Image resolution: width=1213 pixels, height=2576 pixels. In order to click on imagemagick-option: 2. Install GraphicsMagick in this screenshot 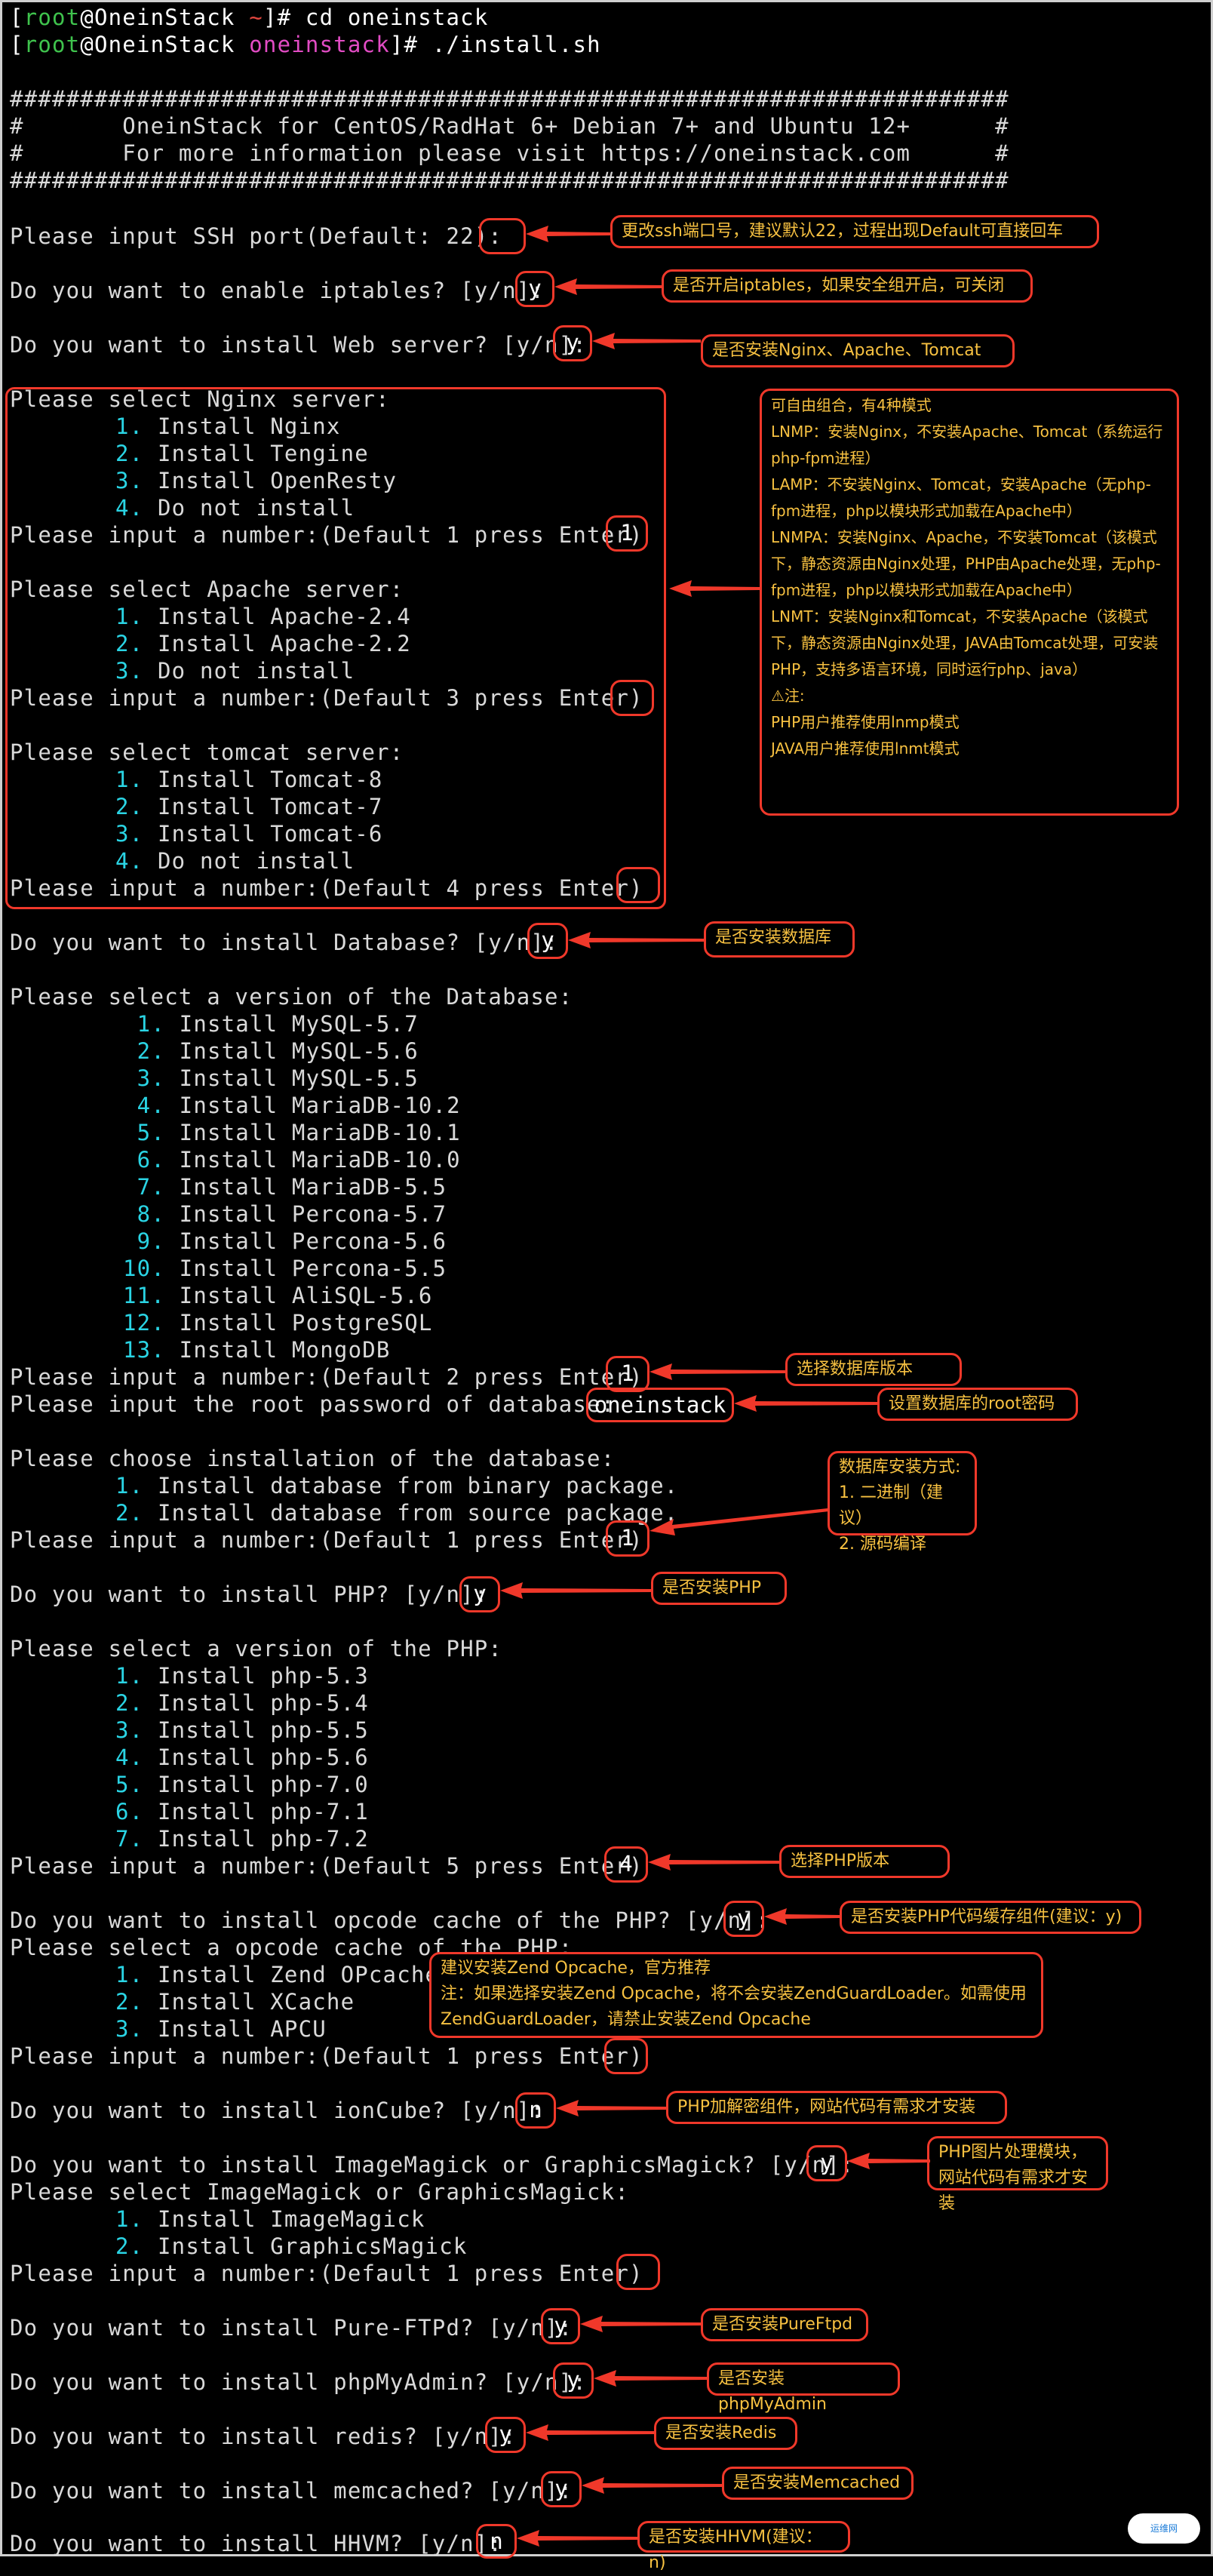, I will do `click(291, 2246)`.